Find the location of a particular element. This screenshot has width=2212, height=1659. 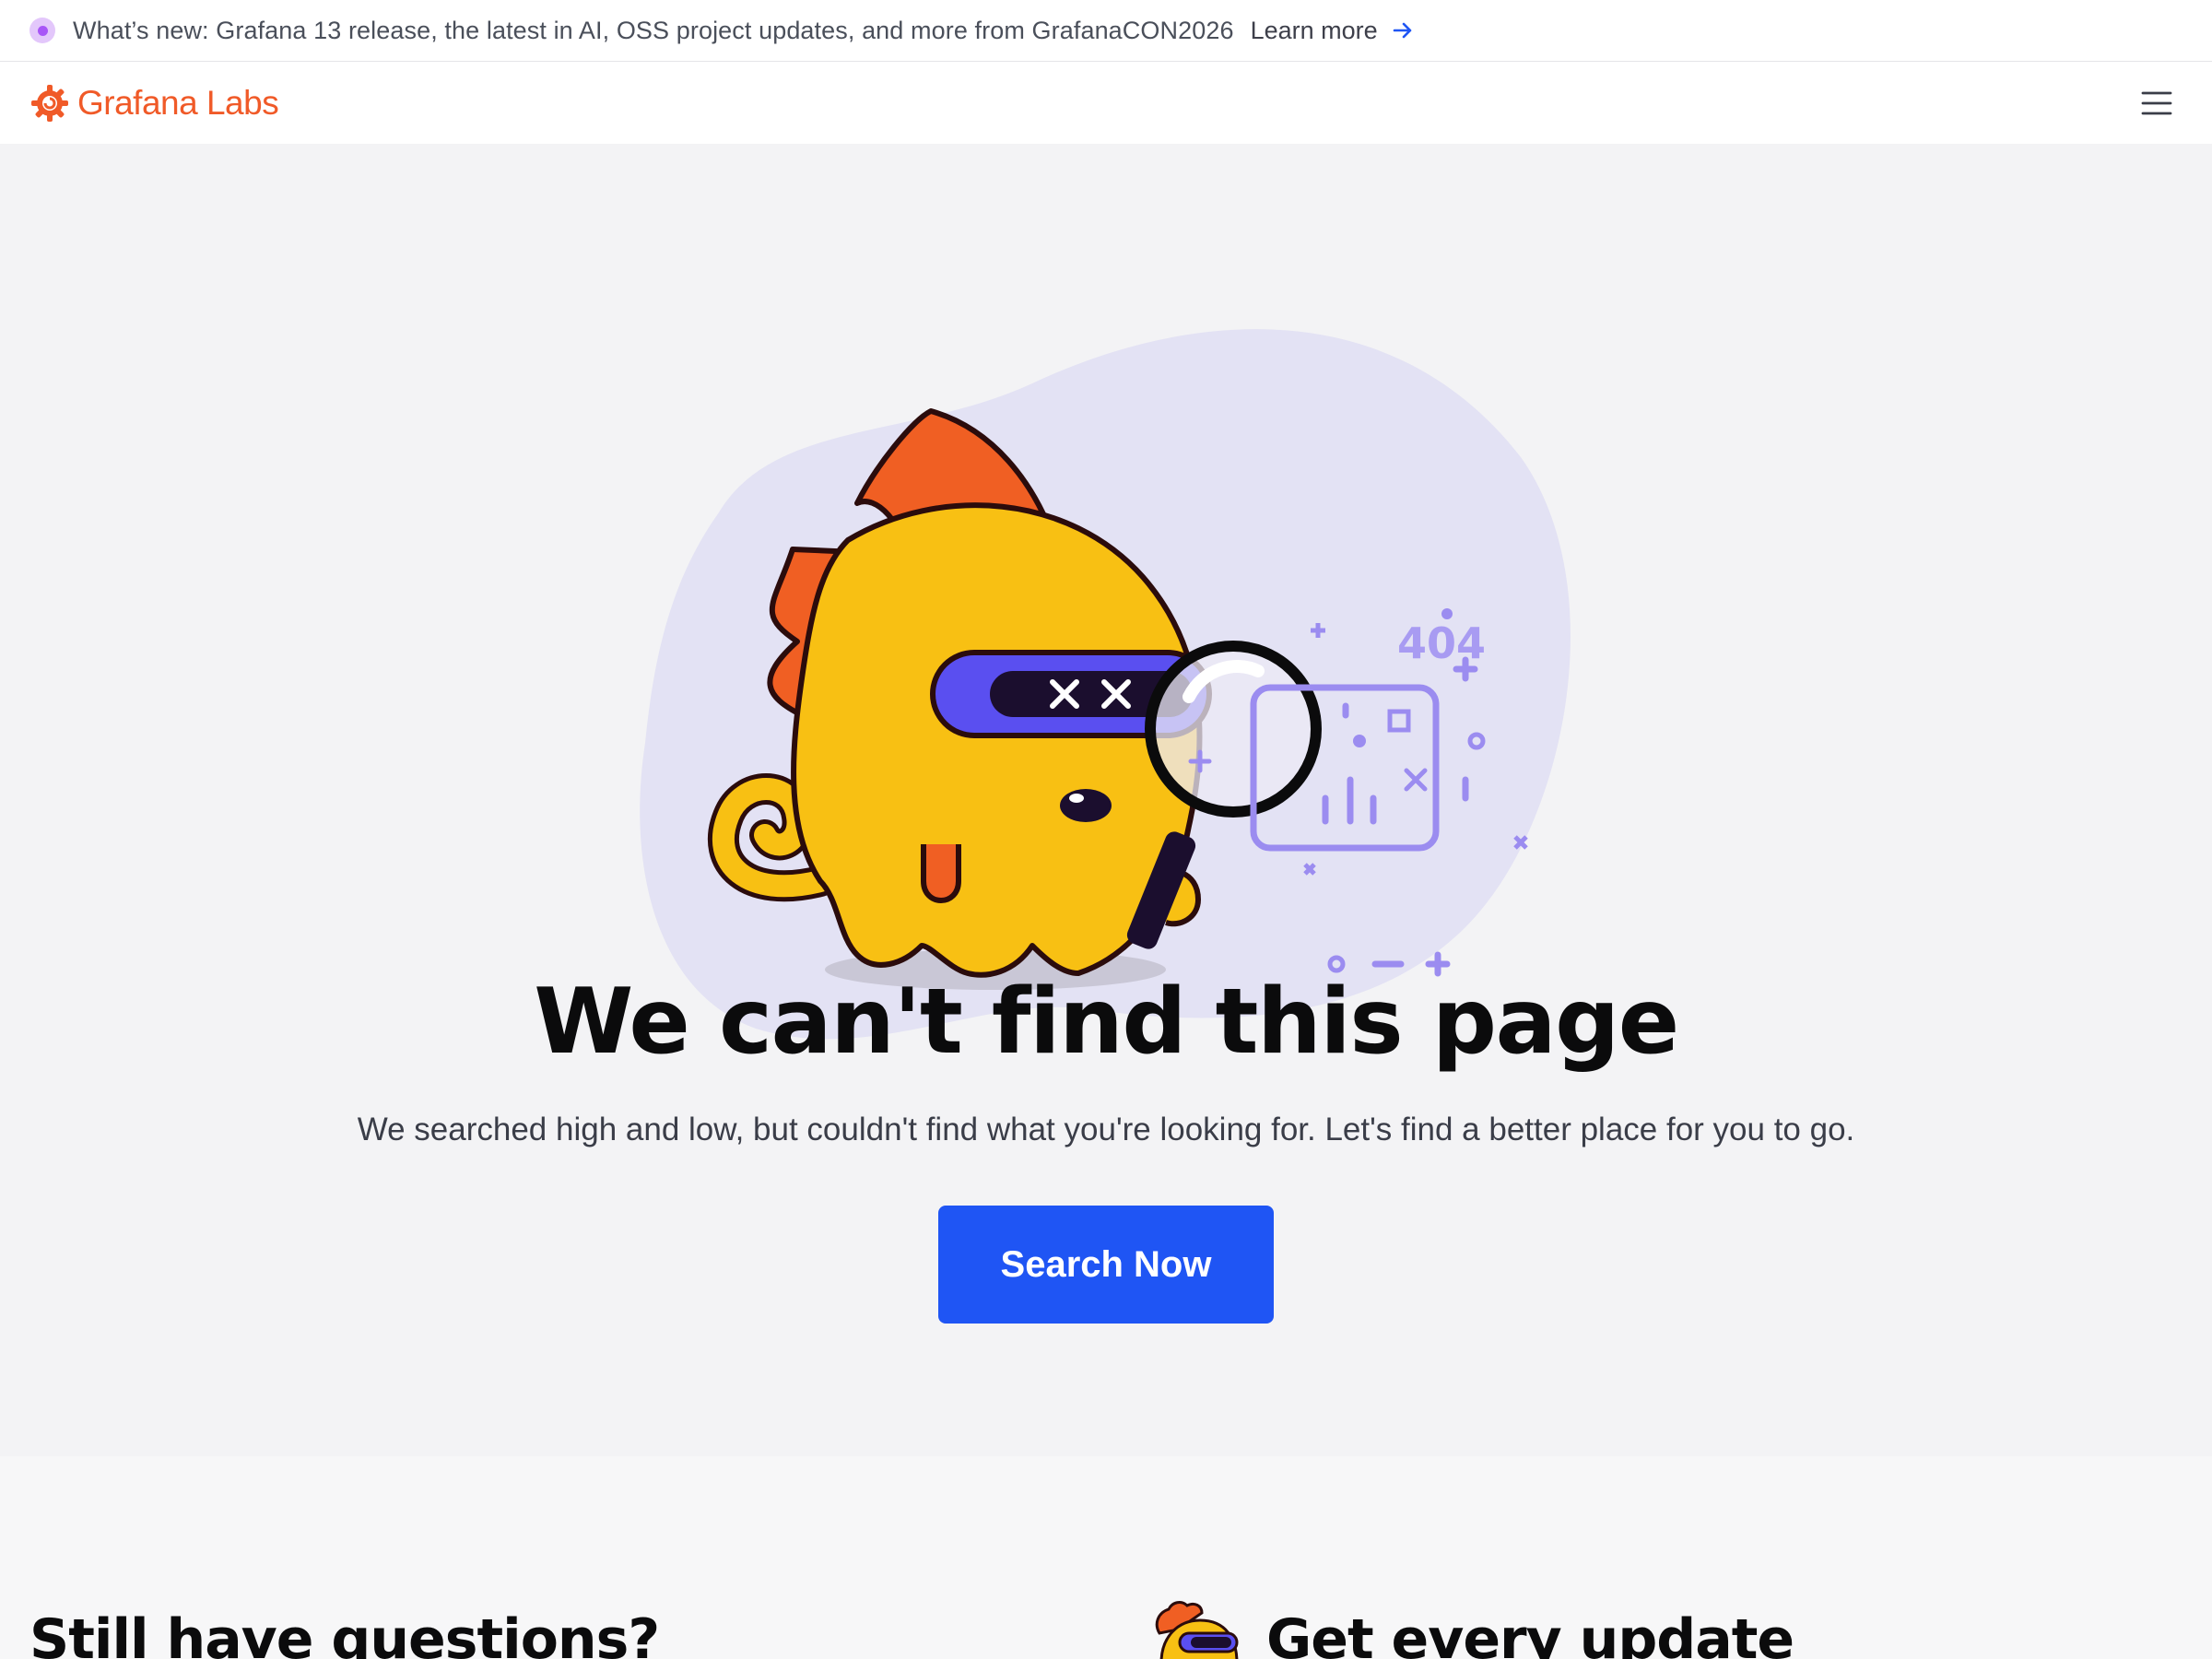

learn-more-label: Learn more is located at coordinates (1314, 30).